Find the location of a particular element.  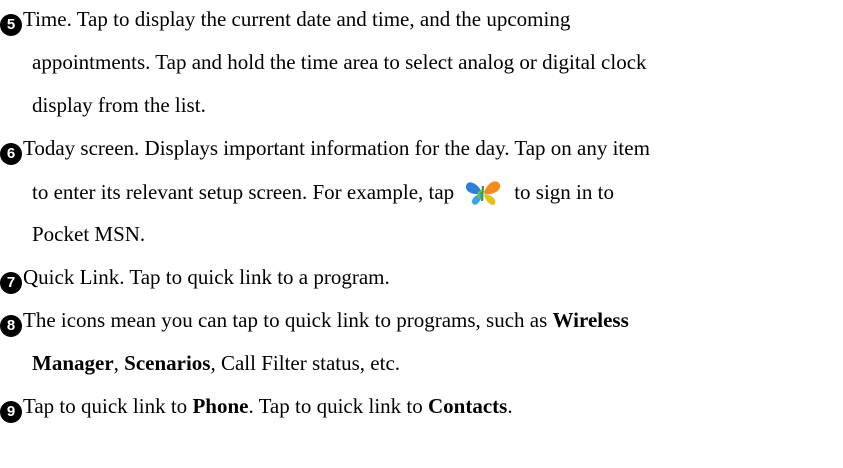

item-8-bold-manager: Manager is located at coordinates (73, 363).